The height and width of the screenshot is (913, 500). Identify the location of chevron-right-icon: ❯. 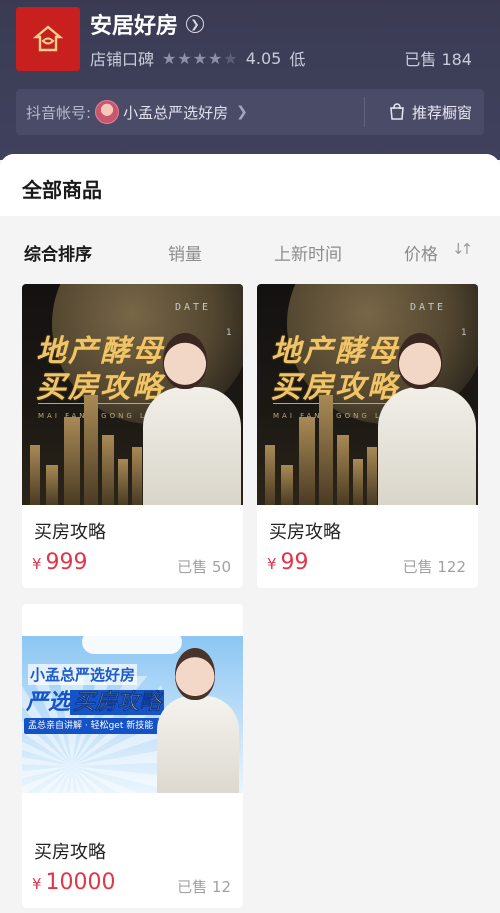
(242, 112).